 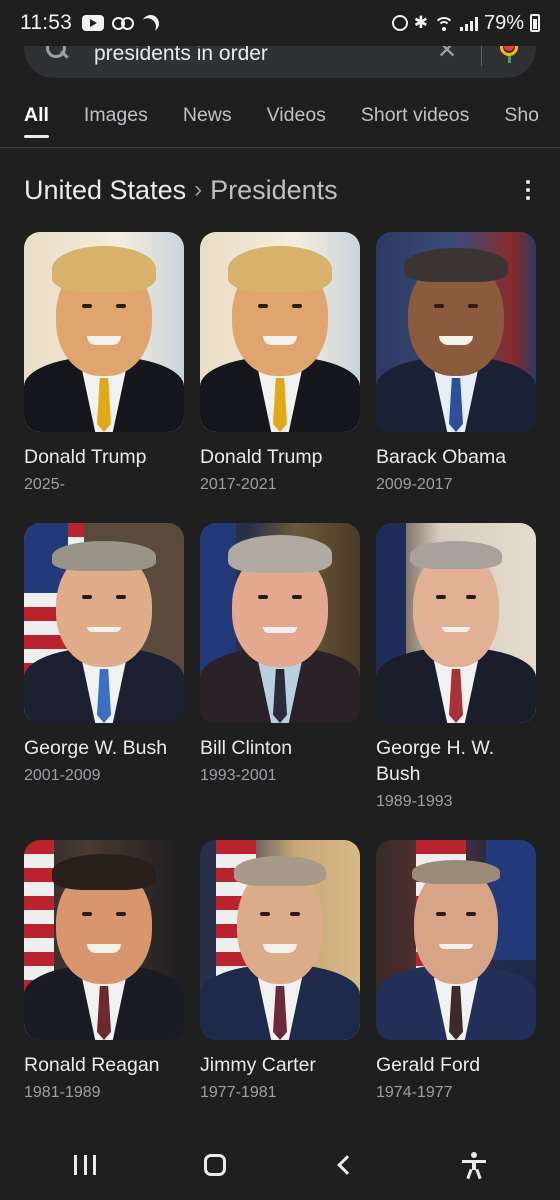 I want to click on battery-icon, so click(x=535, y=23).